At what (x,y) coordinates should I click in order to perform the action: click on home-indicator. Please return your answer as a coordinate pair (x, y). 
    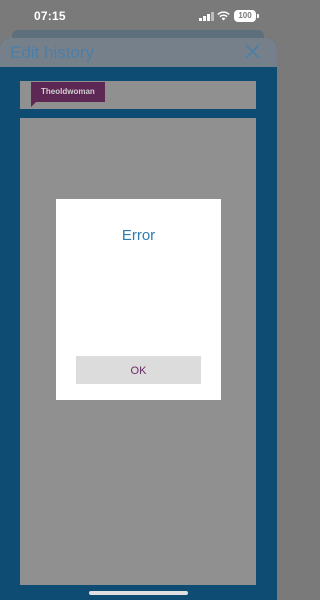
    Looking at the image, I should click on (138, 593).